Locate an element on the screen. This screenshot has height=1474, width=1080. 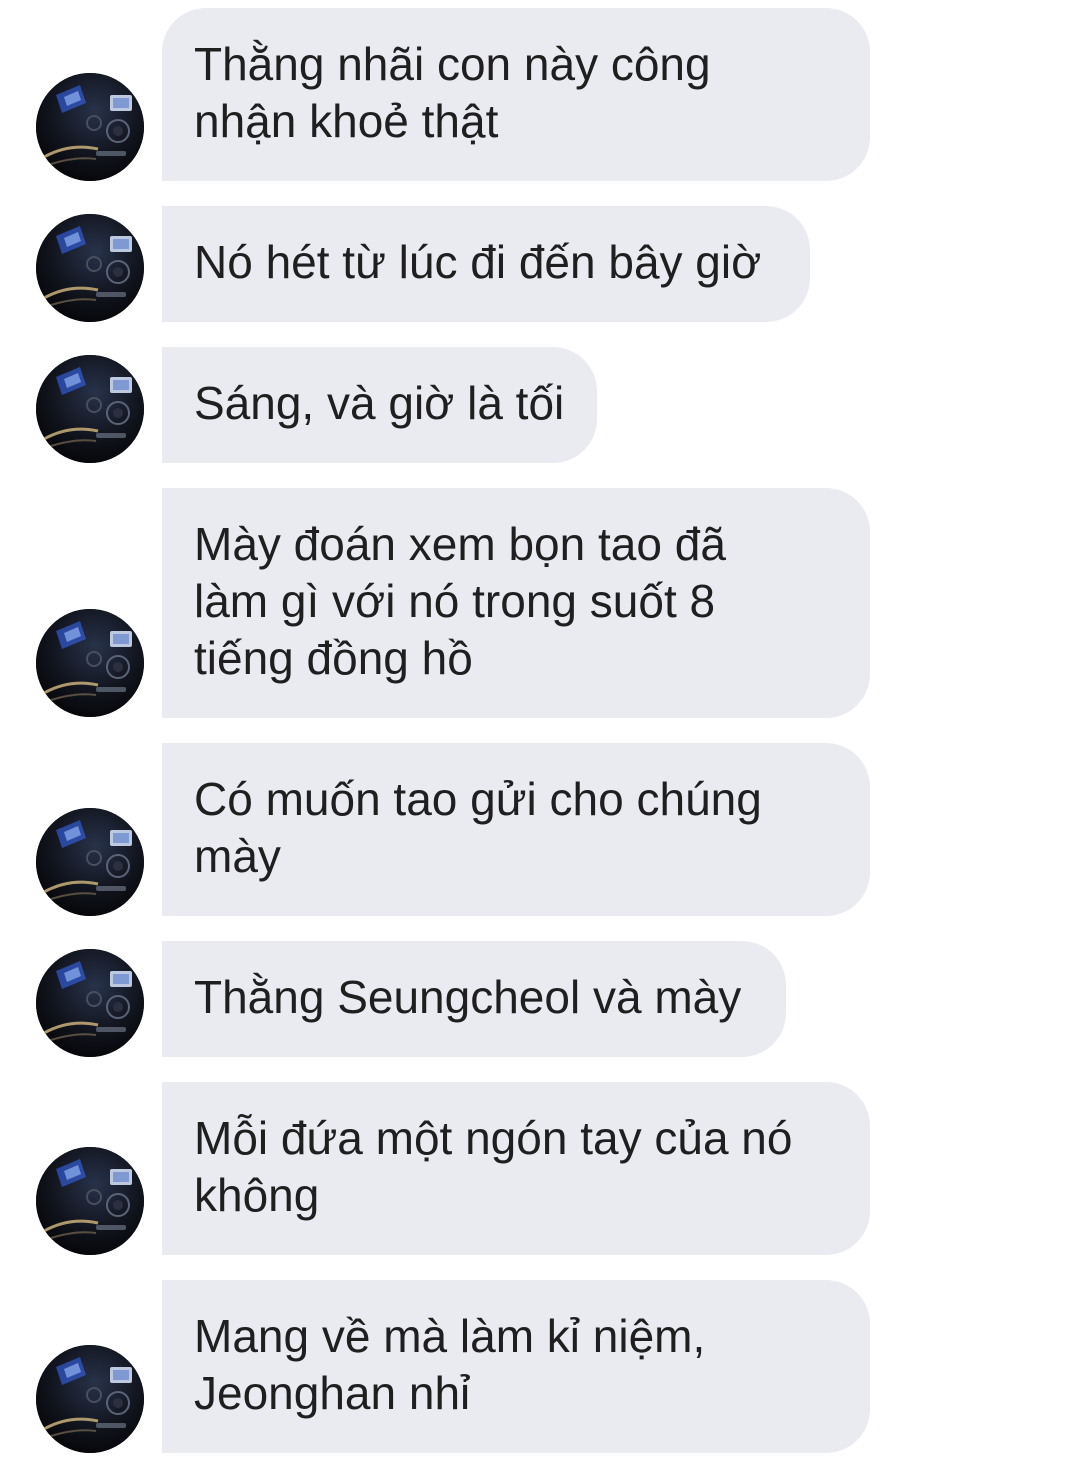
message-bubble: Sáng, và giờ là tối is located at coordinates (379, 405).